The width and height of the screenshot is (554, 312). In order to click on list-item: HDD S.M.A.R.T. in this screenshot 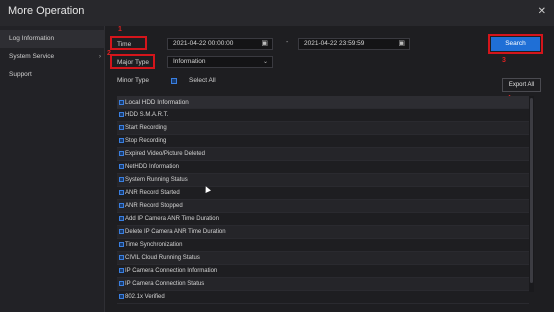, I will do `click(323, 115)`.